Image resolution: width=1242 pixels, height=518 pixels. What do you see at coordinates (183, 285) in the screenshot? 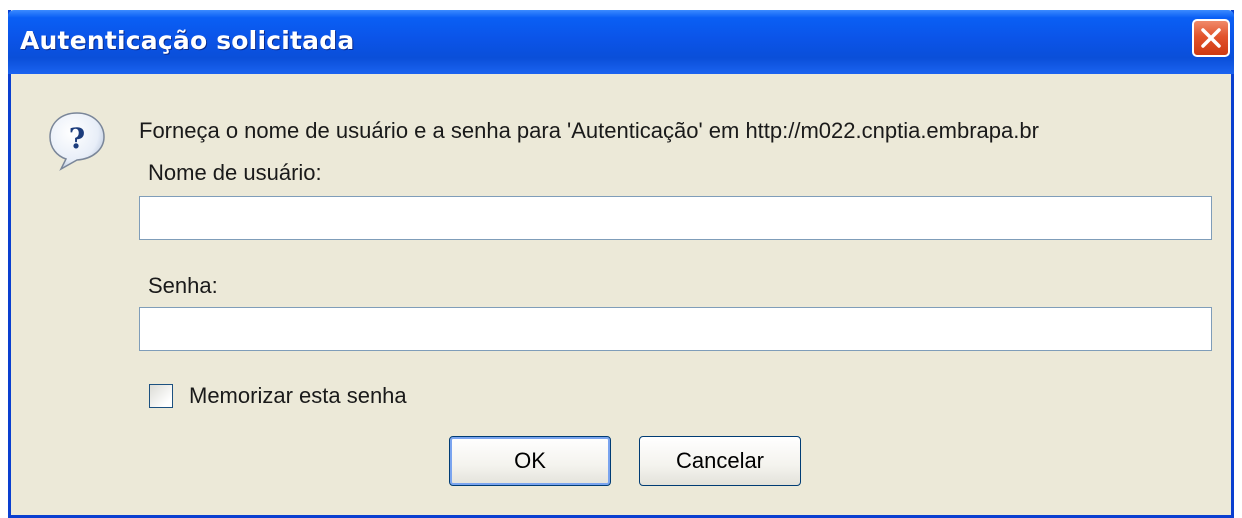
I see `password-label: Senha:` at bounding box center [183, 285].